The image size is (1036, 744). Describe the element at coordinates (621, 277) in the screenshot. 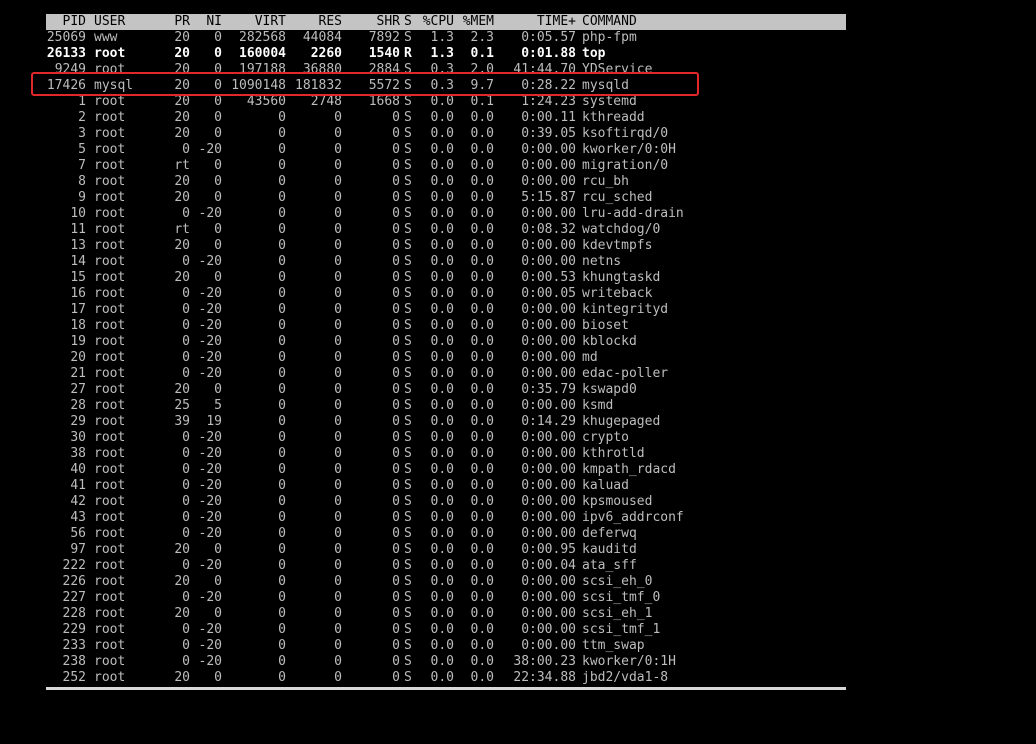

I see `cell-command: khungtaskd` at that location.